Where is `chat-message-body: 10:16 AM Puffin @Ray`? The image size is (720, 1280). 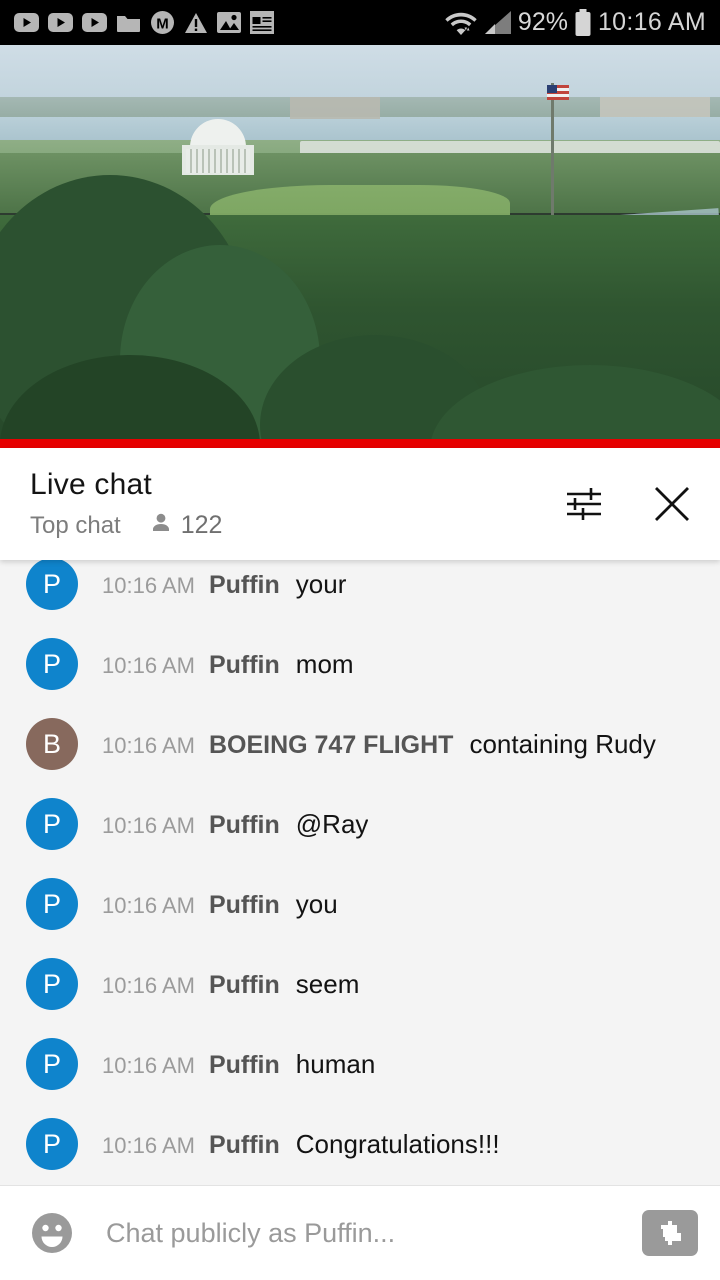 chat-message-body: 10:16 AM Puffin @Ray is located at coordinates (235, 824).